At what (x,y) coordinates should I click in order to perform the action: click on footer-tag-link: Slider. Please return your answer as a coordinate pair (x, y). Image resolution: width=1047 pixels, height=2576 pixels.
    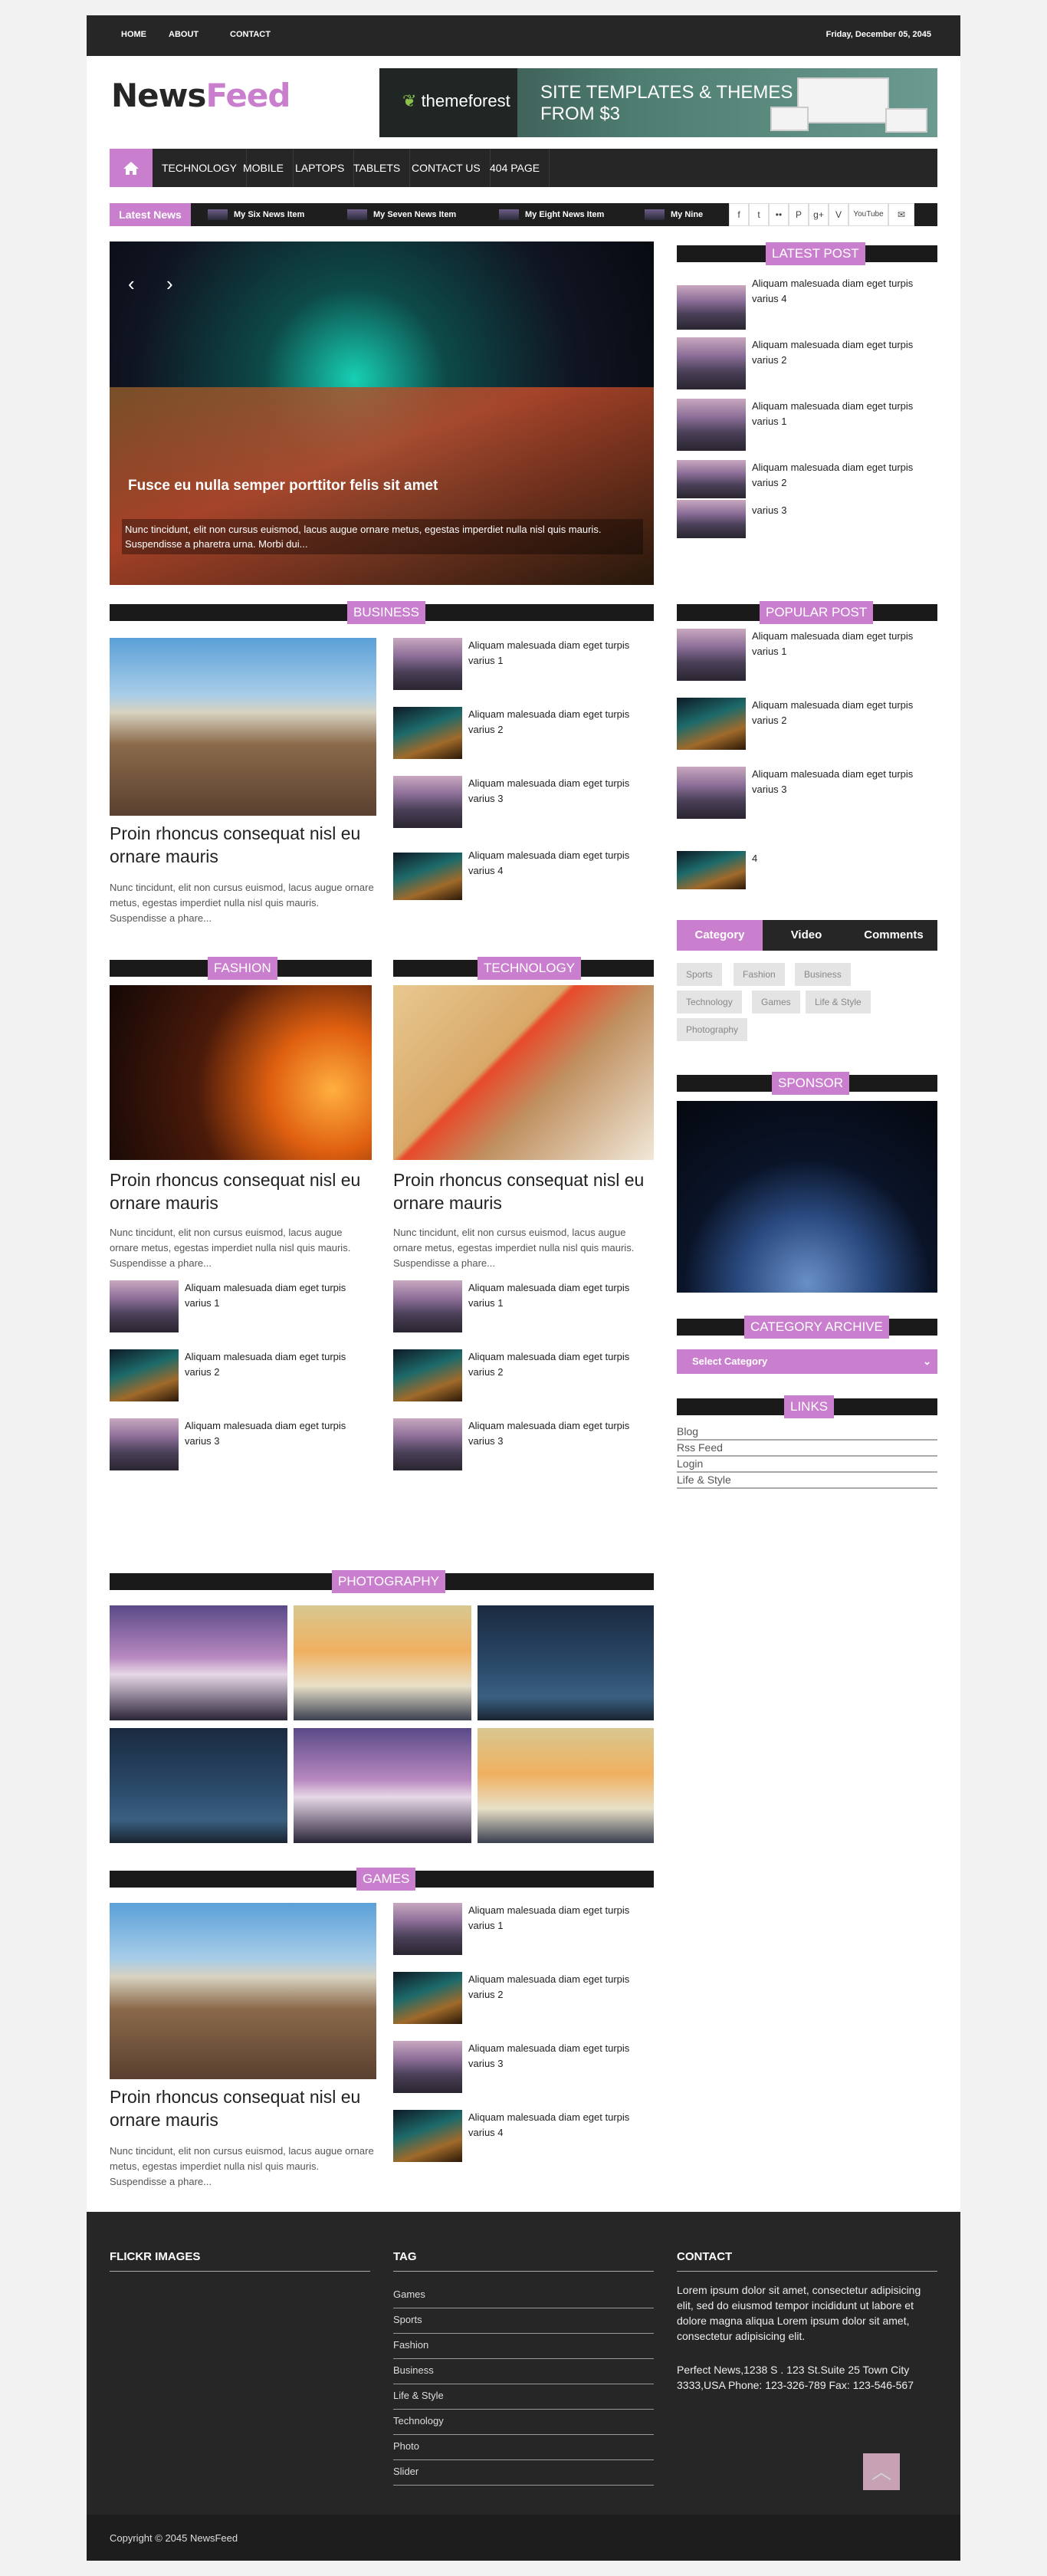
    Looking at the image, I should click on (523, 2473).